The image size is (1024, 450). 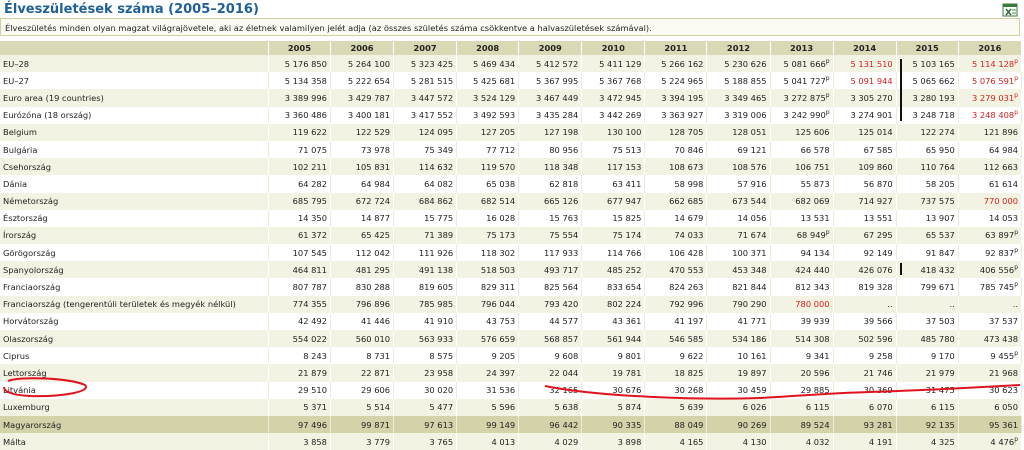 What do you see at coordinates (865, 48) in the screenshot?
I see `header-year-2014: 2014` at bounding box center [865, 48].